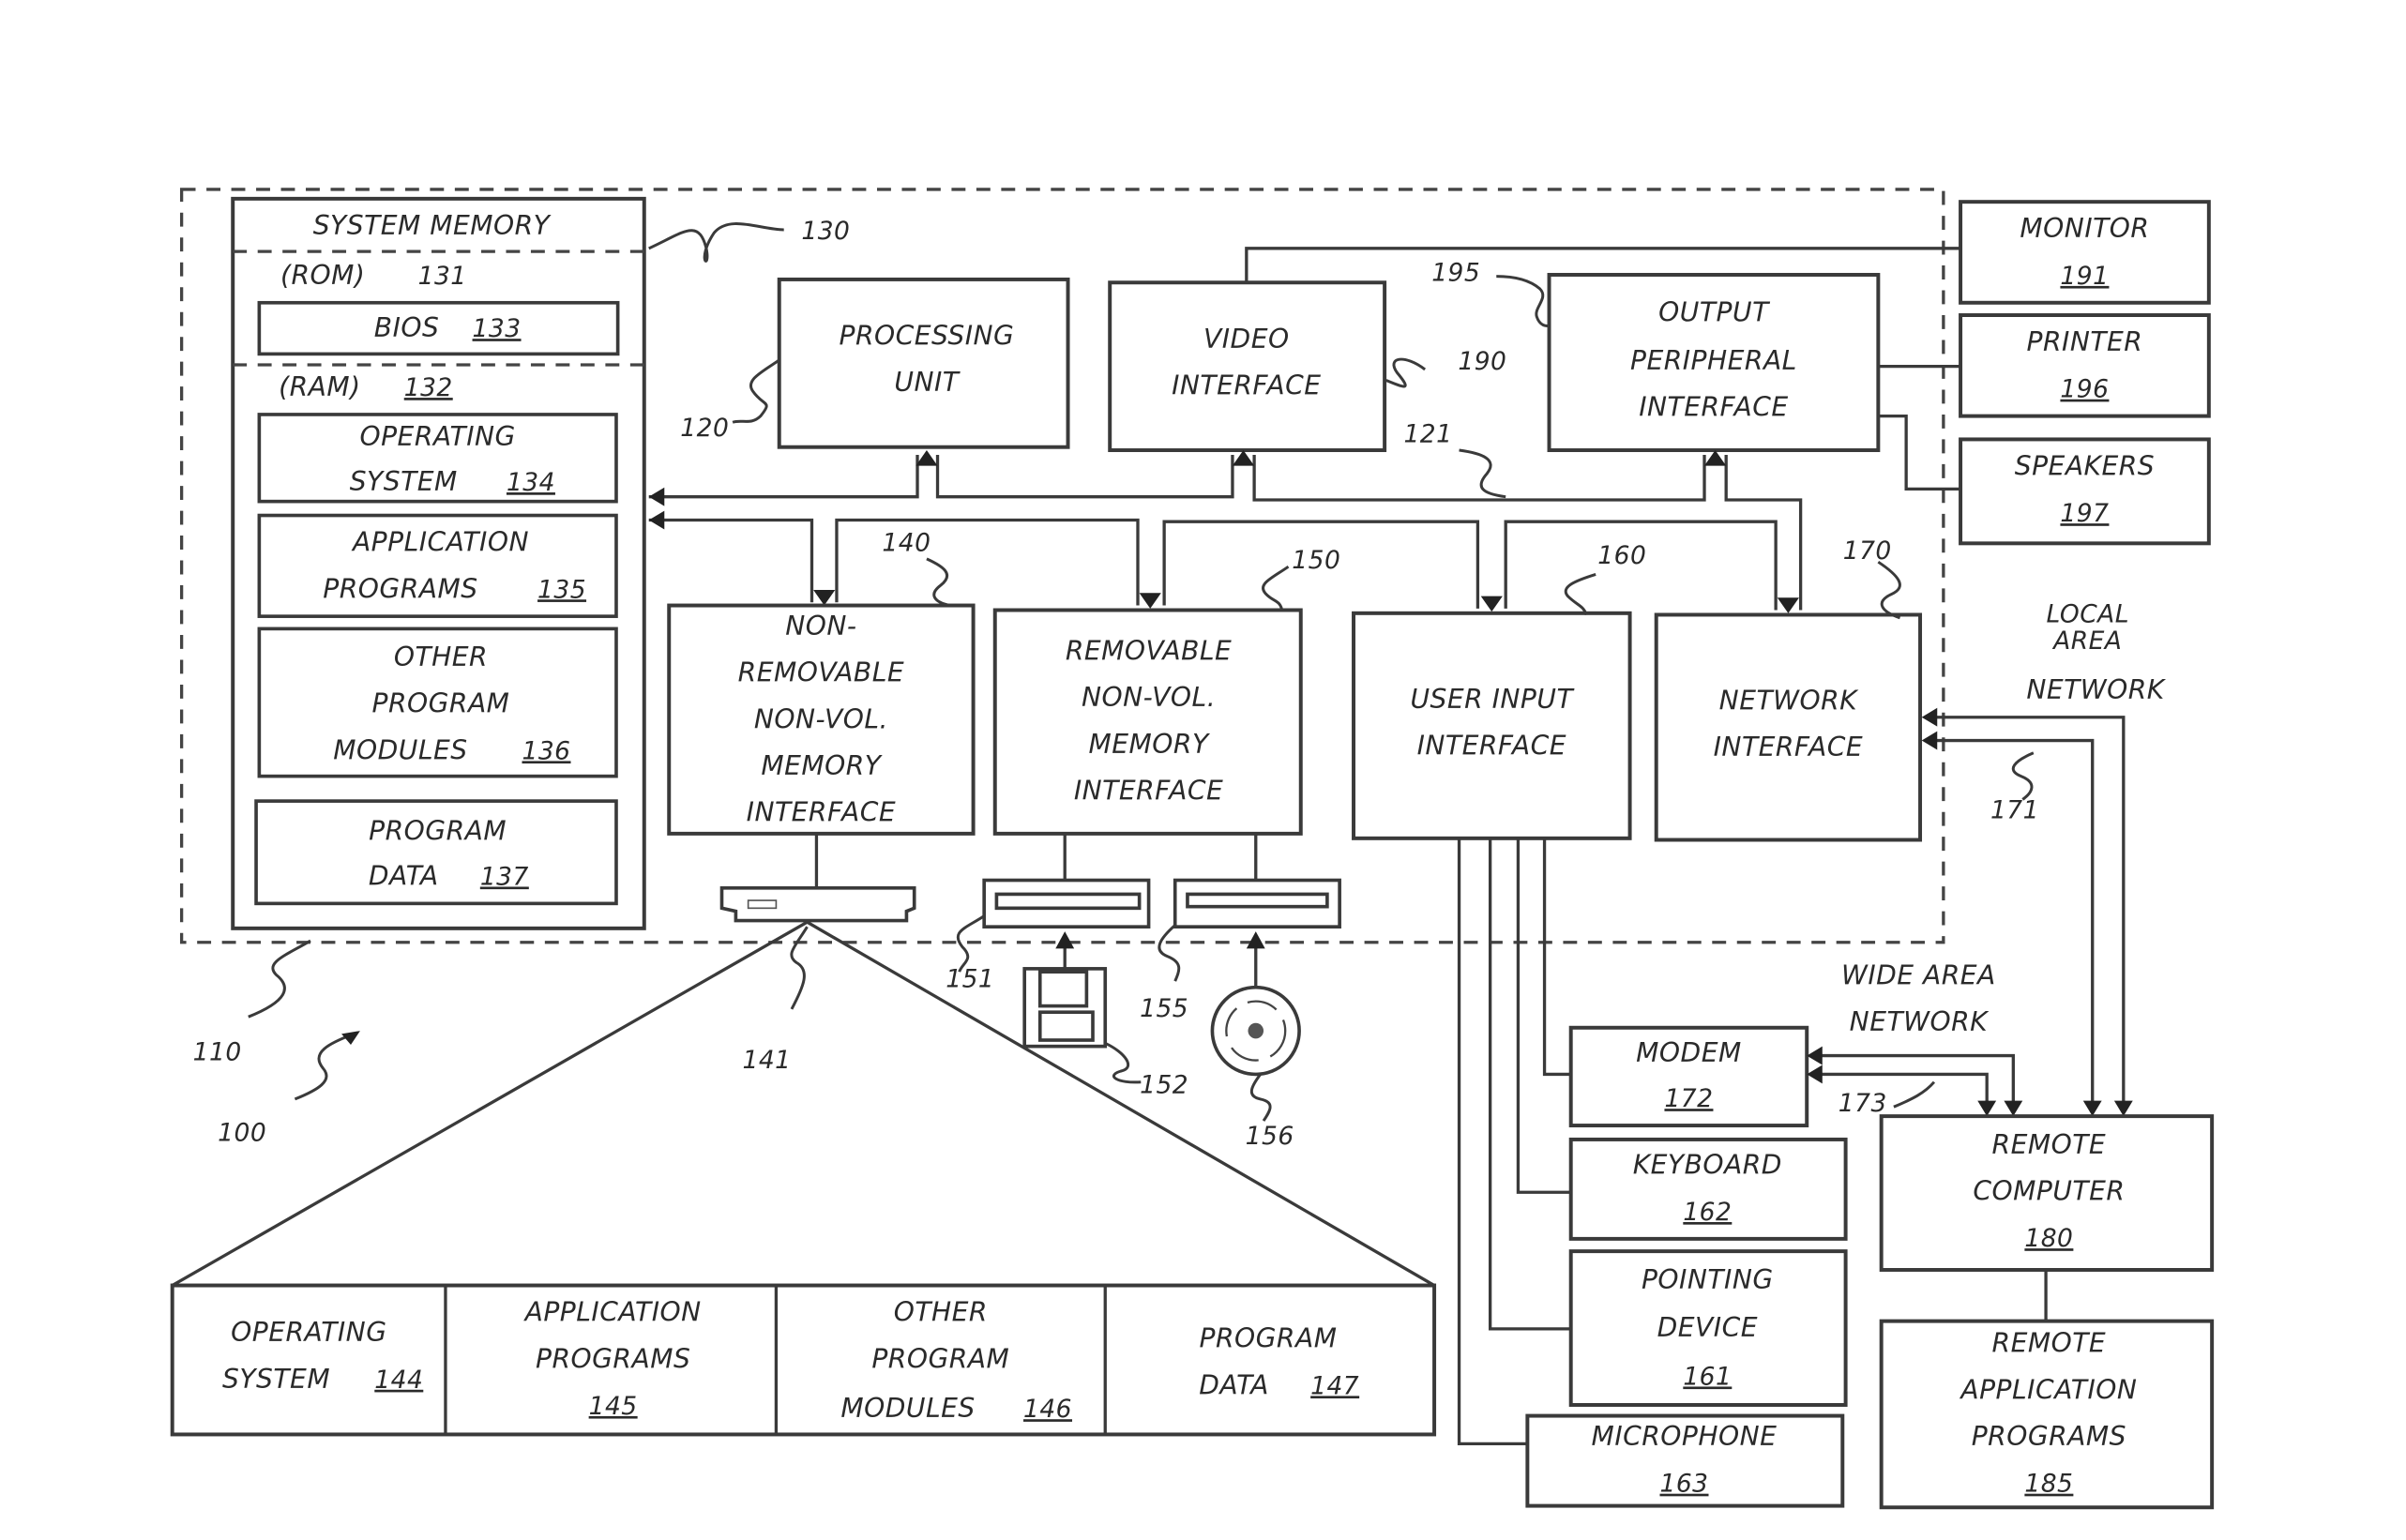 The width and height of the screenshot is (2406, 1540). I want to click on svg-text: 172, so click(1688, 1098).